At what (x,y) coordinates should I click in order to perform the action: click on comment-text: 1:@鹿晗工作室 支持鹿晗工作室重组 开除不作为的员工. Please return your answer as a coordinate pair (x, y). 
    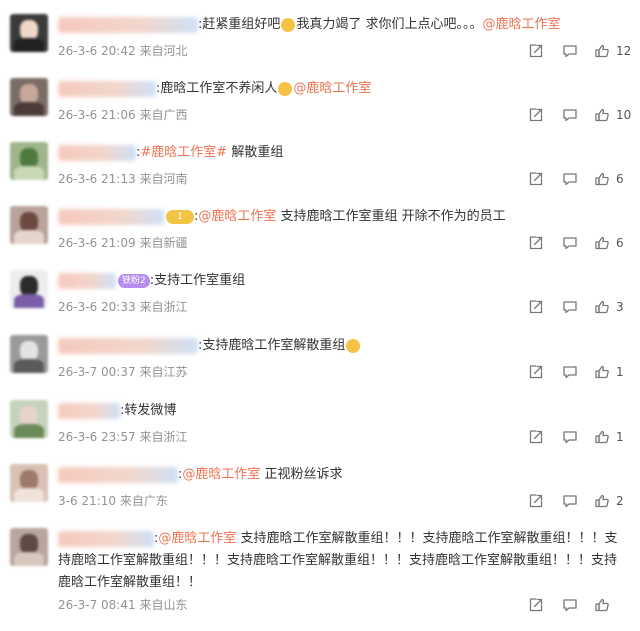
    Looking at the image, I should click on (282, 217).